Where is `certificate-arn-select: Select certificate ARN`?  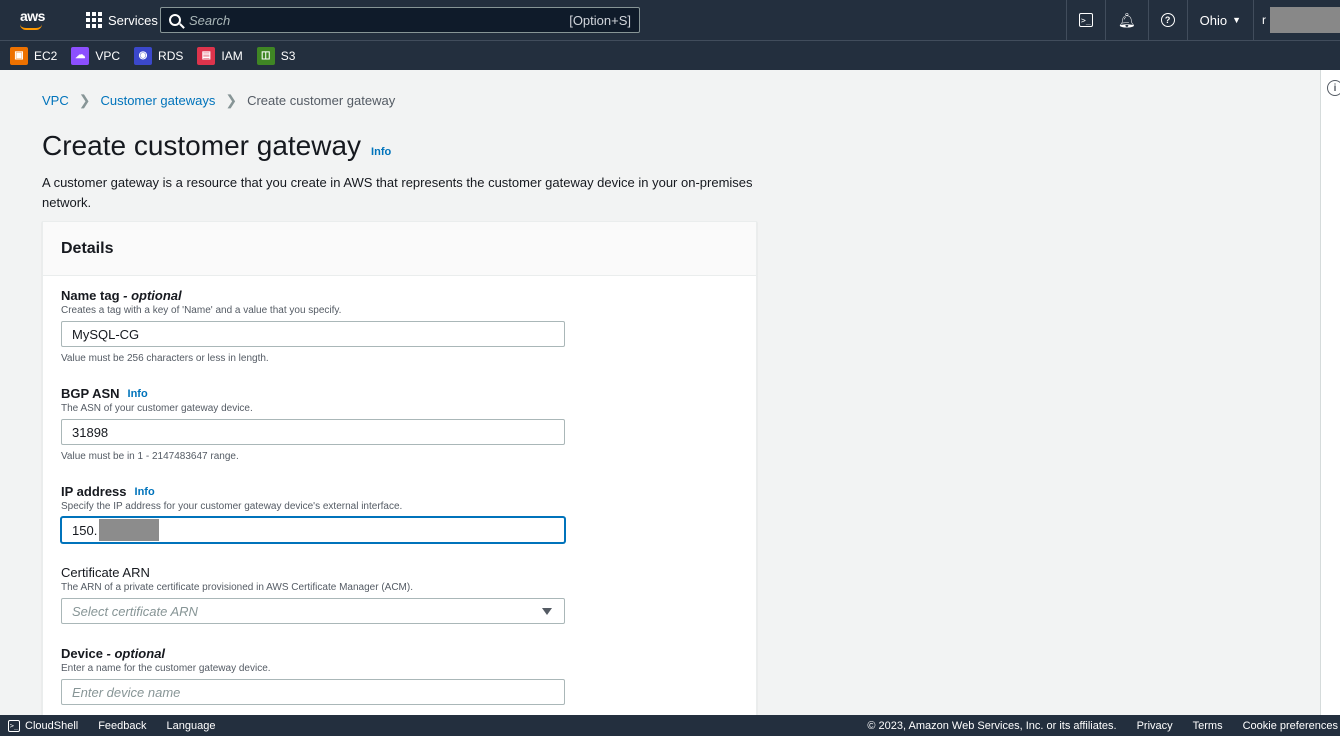
certificate-arn-select: Select certificate ARN is located at coordinates (313, 611).